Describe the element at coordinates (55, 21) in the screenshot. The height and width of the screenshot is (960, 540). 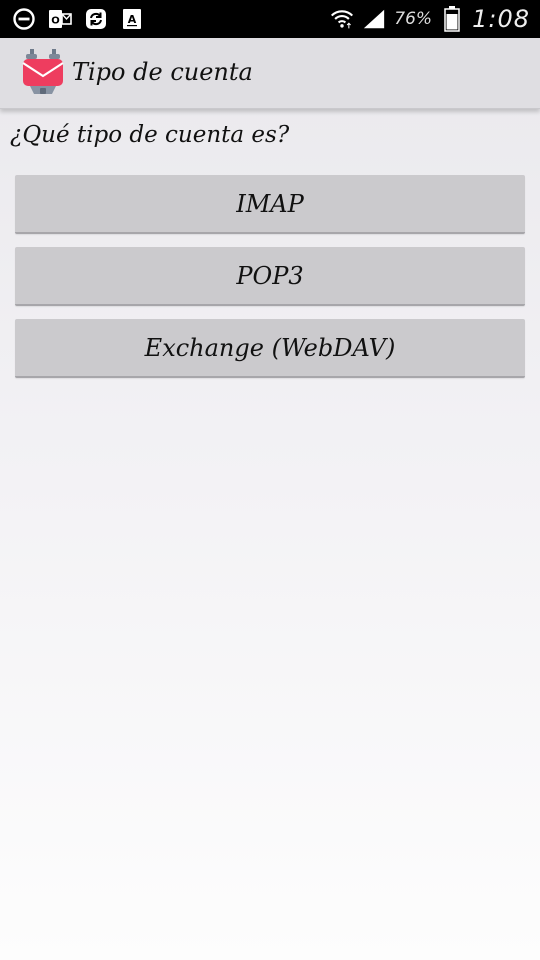
I see `svg-text: O` at that location.